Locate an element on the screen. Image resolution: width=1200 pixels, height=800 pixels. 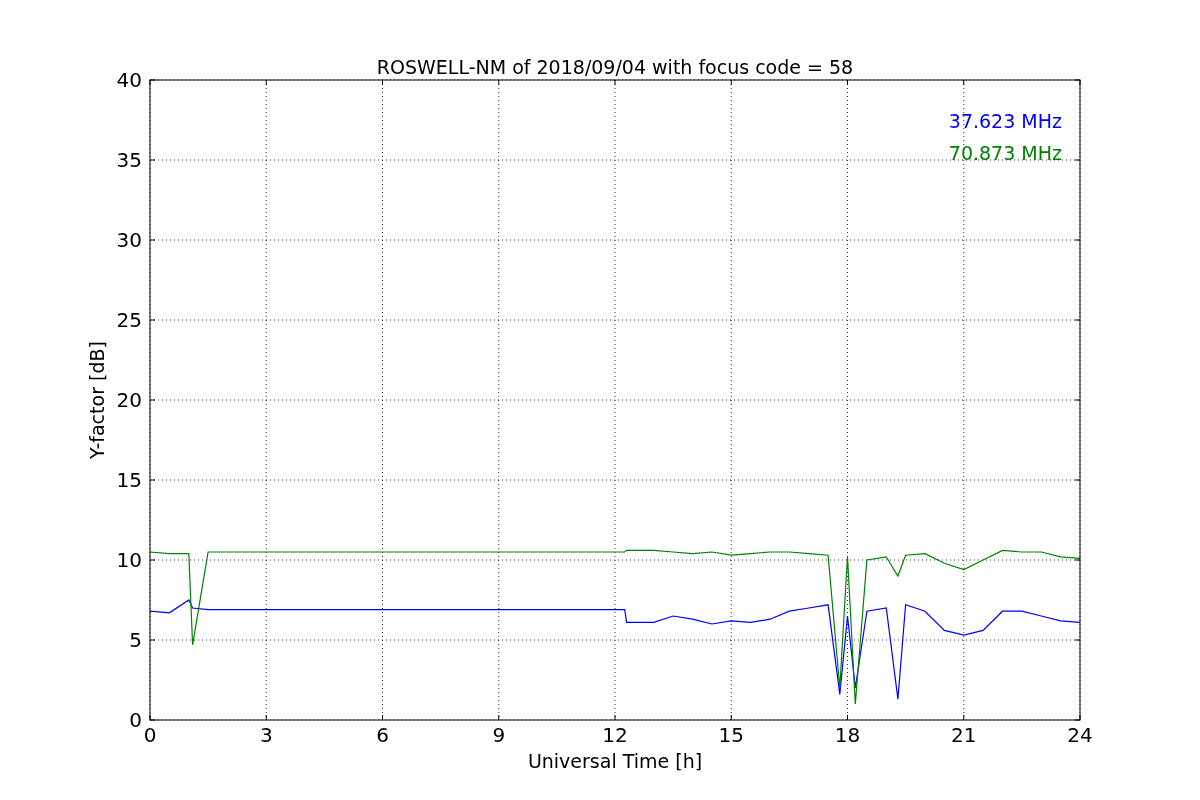
x-tick-label: 3 is located at coordinates (266, 735).